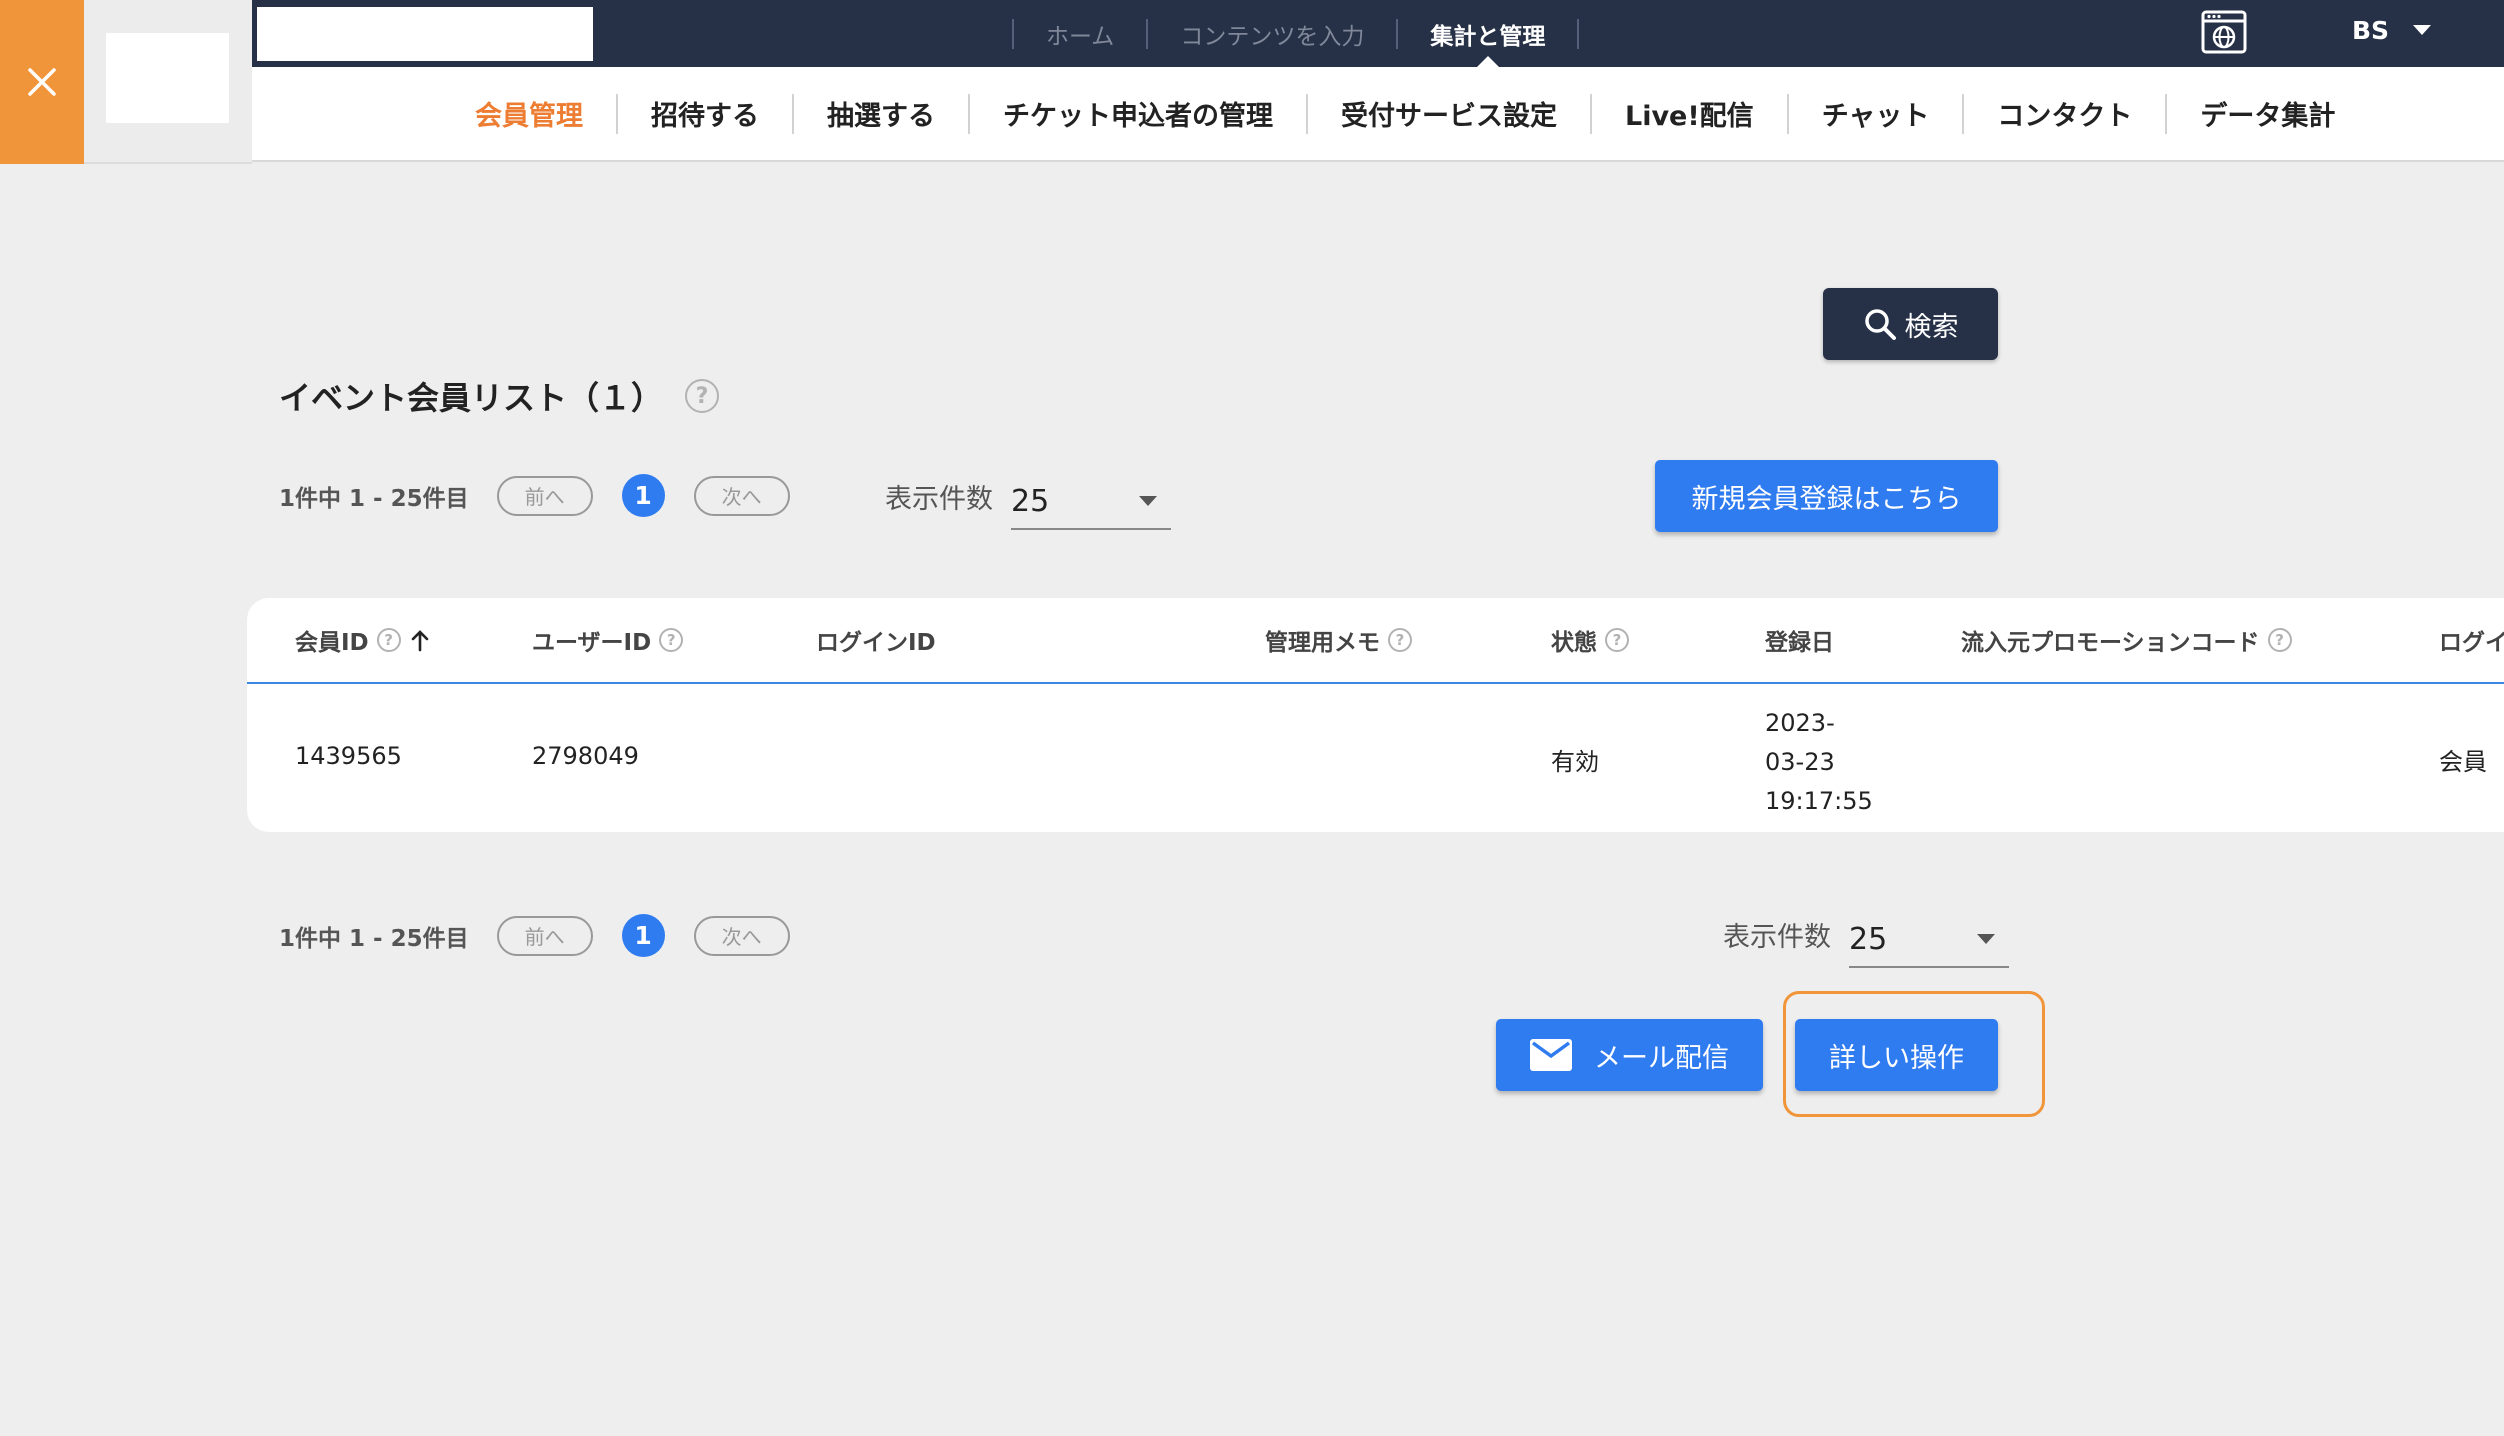 The height and width of the screenshot is (1436, 2504). What do you see at coordinates (2064, 113) in the screenshot?
I see `tab-contact: コンタクト` at bounding box center [2064, 113].